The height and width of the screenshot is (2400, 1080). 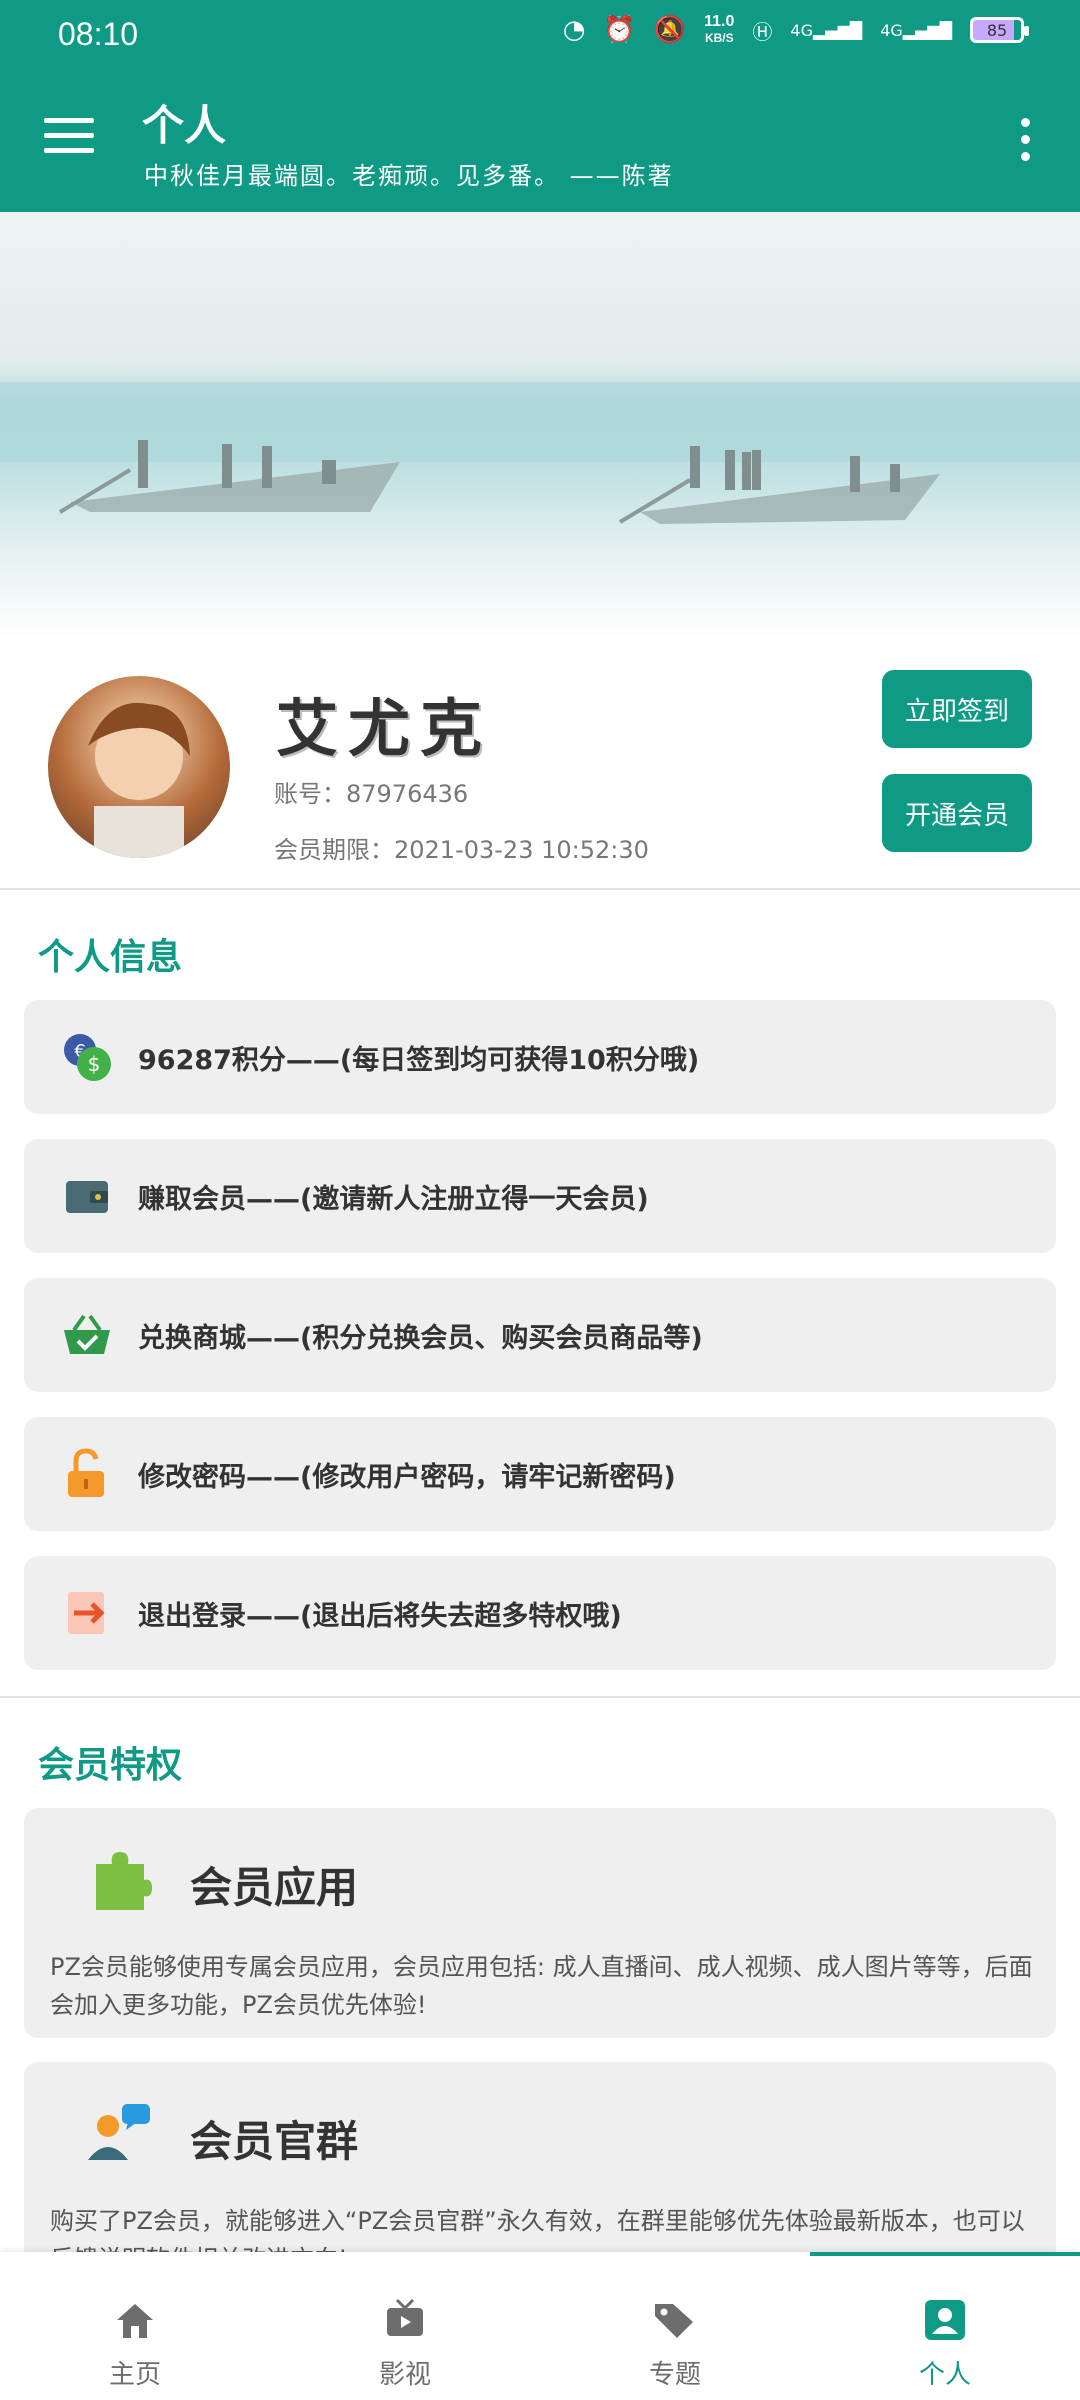 I want to click on list-item-label: 赚取会员——(邀请新人注册立得一天会员), so click(x=393, y=1199).